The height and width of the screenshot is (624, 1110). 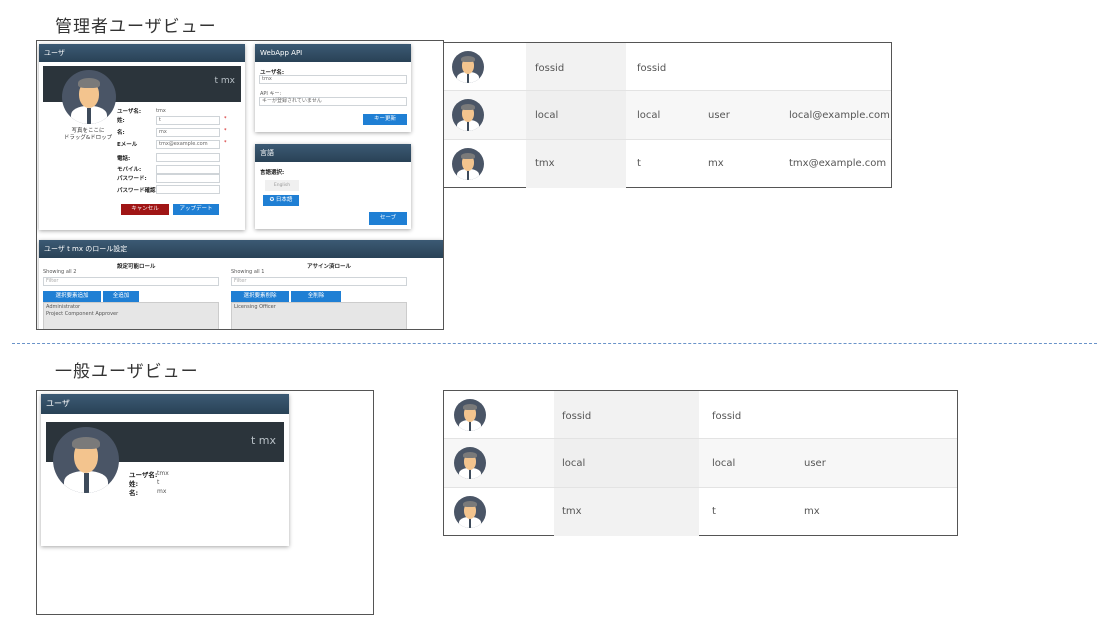 What do you see at coordinates (333, 186) in the screenshot?
I see `language-panel: 言語 言語選択: English ✪ 日本語 セーブ` at bounding box center [333, 186].